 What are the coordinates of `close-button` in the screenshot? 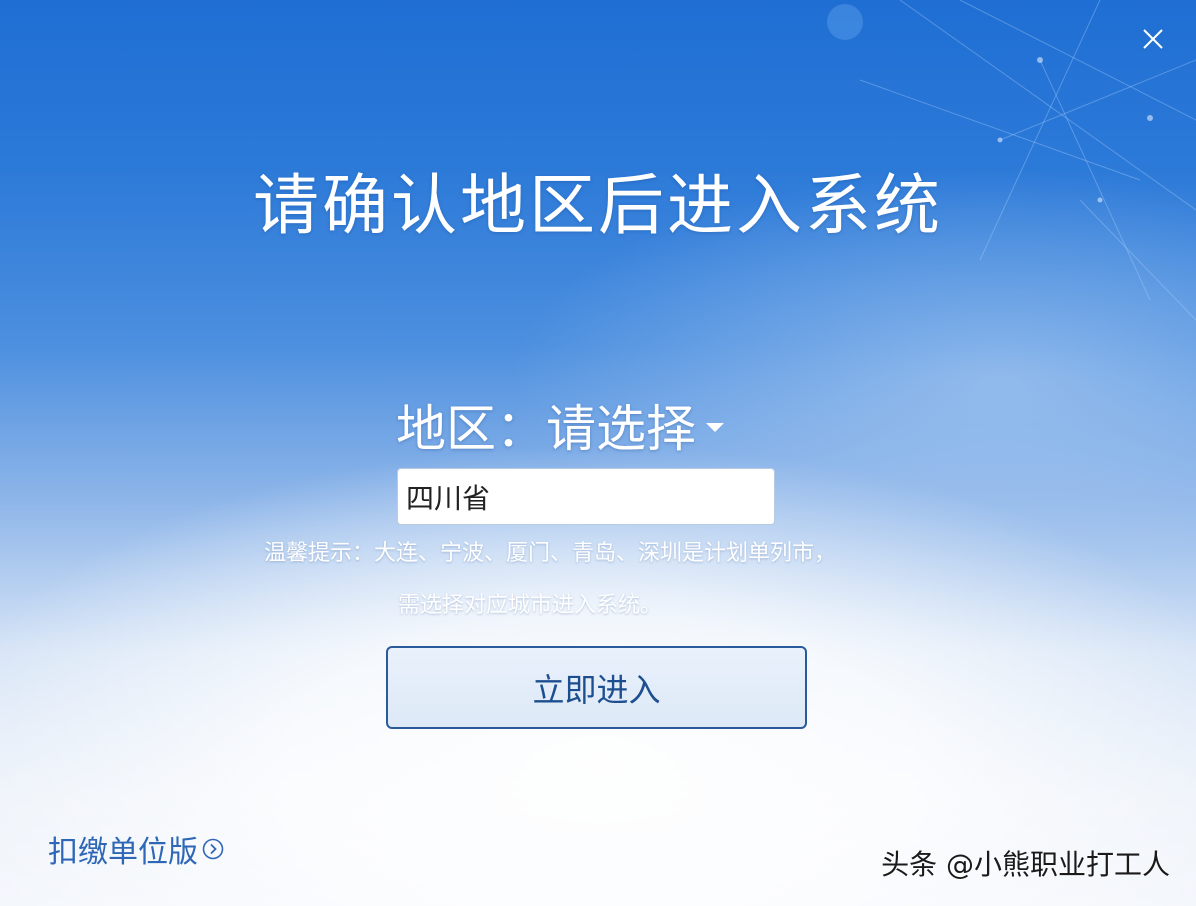 It's located at (1153, 39).